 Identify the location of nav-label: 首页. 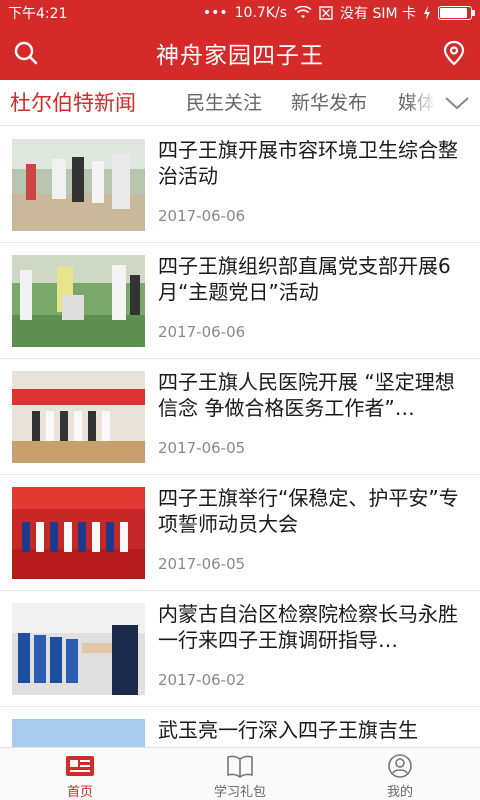
(79, 792).